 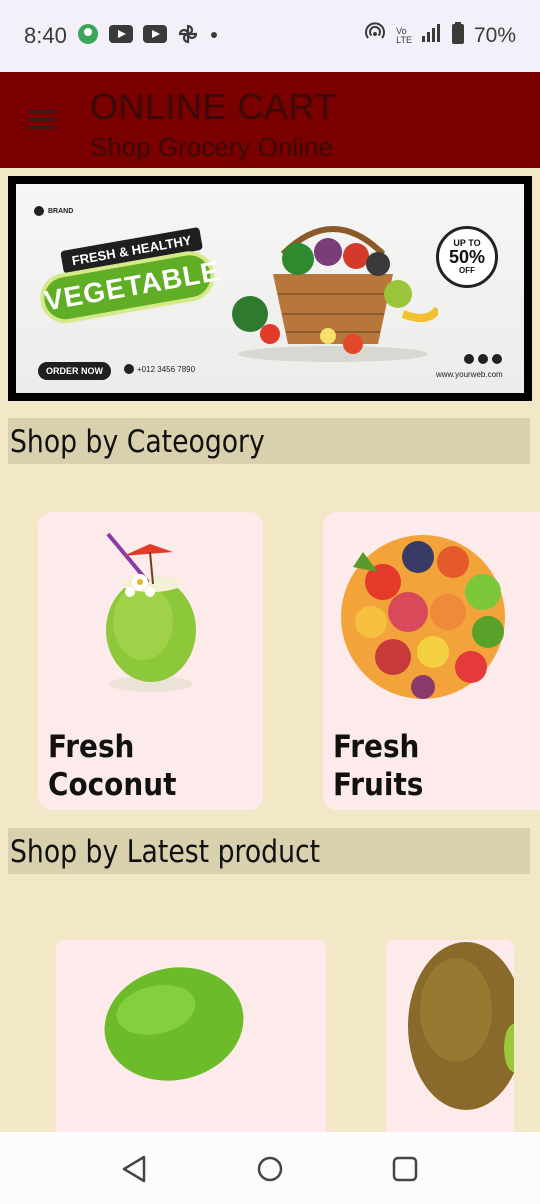 I want to click on coconut-drink-icon, so click(x=151, y=612).